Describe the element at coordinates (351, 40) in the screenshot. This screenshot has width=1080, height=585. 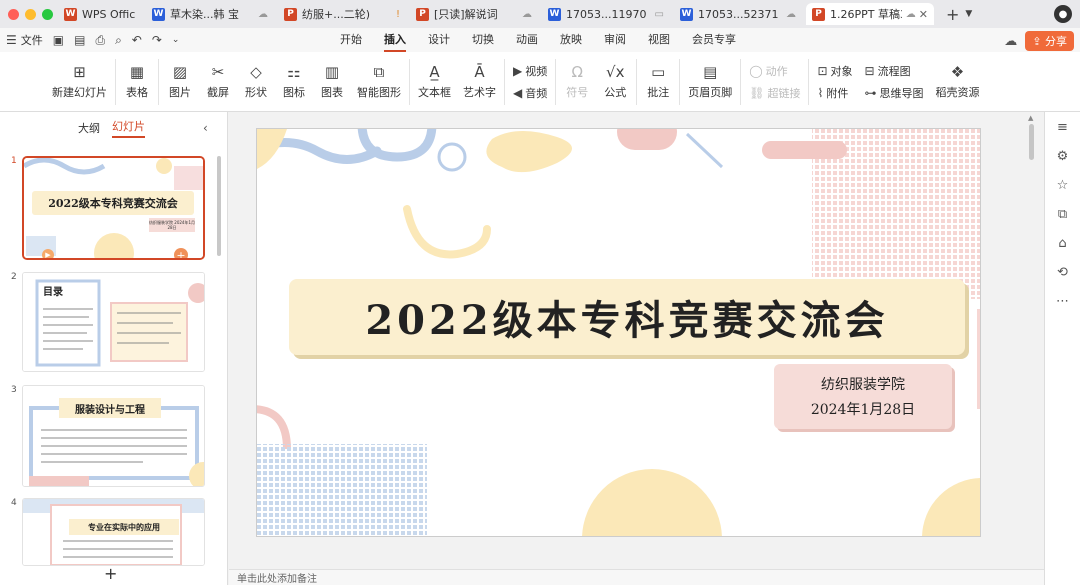
I see `tab-home: 开始` at that location.